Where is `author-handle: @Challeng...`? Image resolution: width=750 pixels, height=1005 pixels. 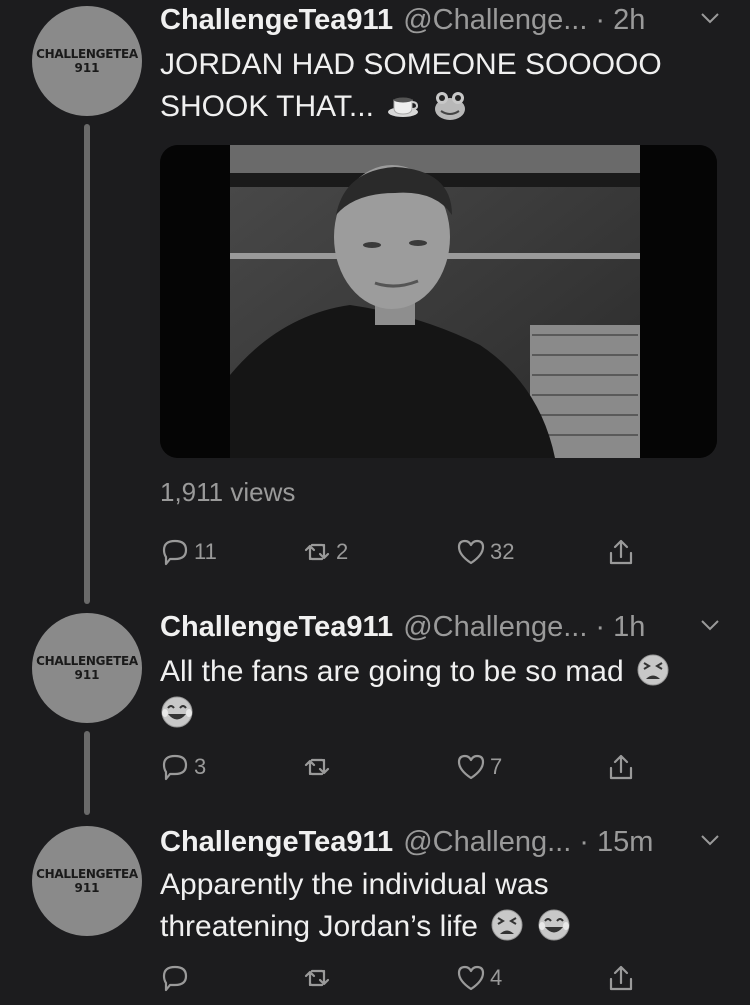 author-handle: @Challeng... is located at coordinates (487, 842).